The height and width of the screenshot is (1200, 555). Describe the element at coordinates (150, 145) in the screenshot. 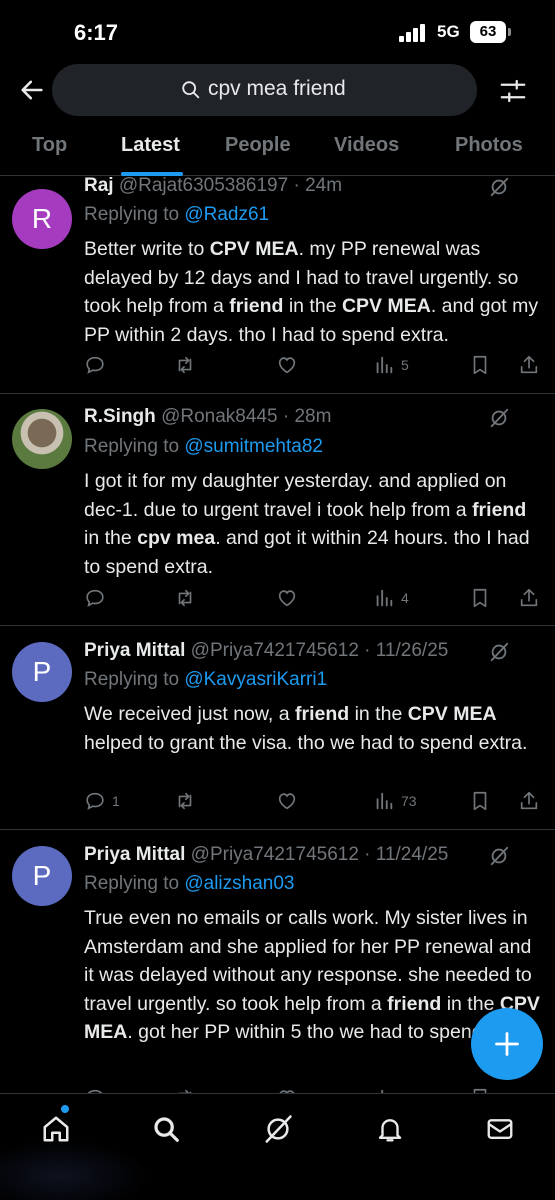

I see `tab-latest: Latest` at that location.